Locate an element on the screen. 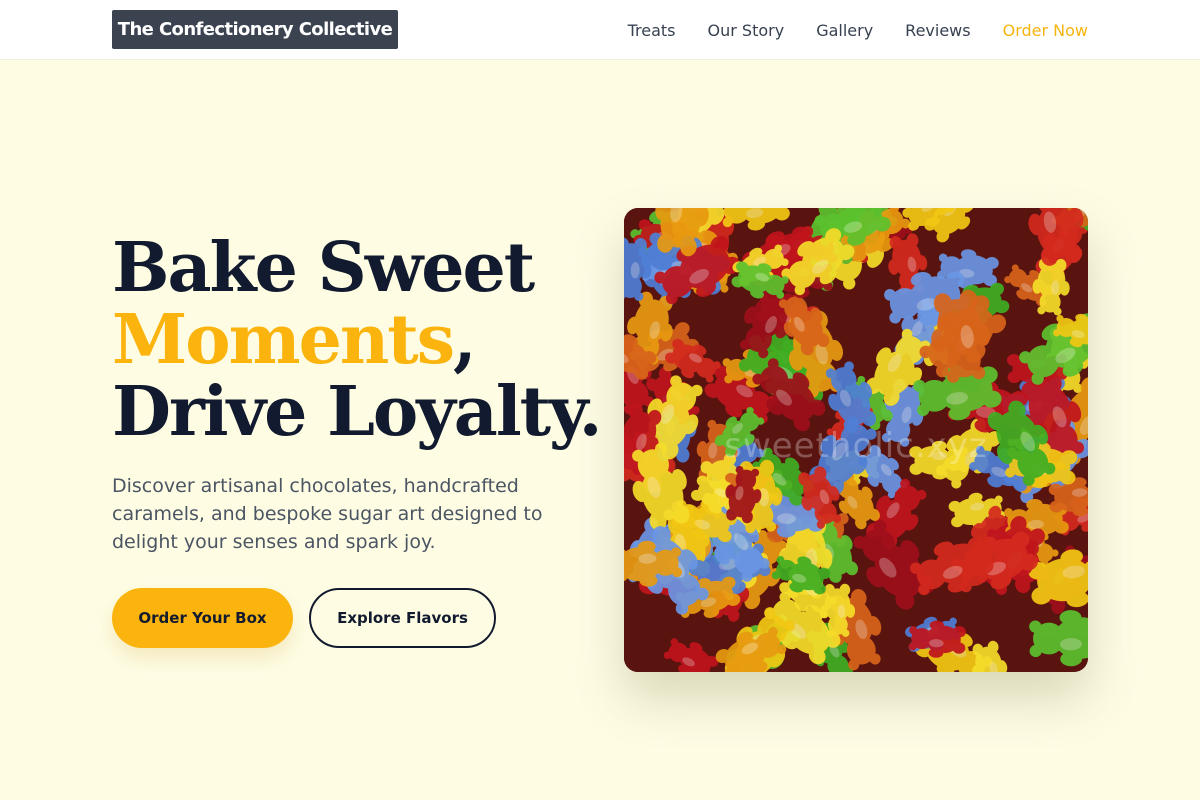 Image resolution: width=1200 pixels, height=800 pixels. nav-treats: Treats is located at coordinates (652, 30).